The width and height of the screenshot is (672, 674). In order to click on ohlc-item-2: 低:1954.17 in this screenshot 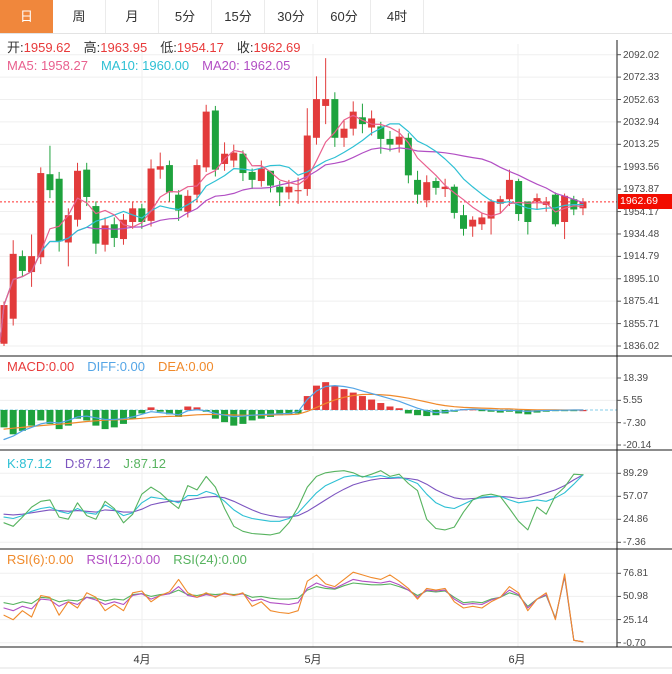, I will do `click(192, 46)`.